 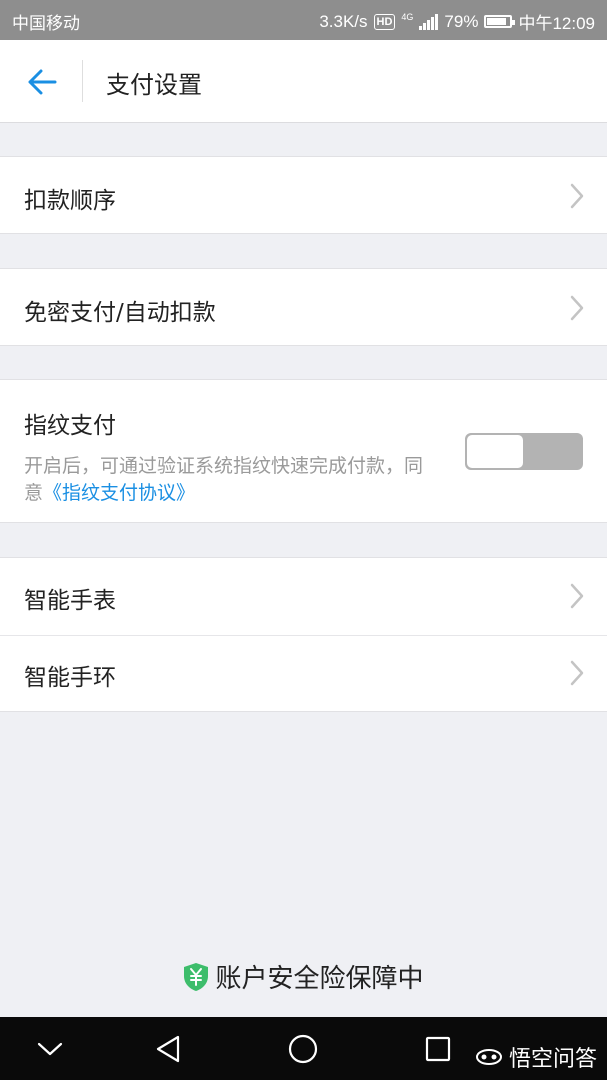 I want to click on shield-yuan-icon, so click(x=196, y=976).